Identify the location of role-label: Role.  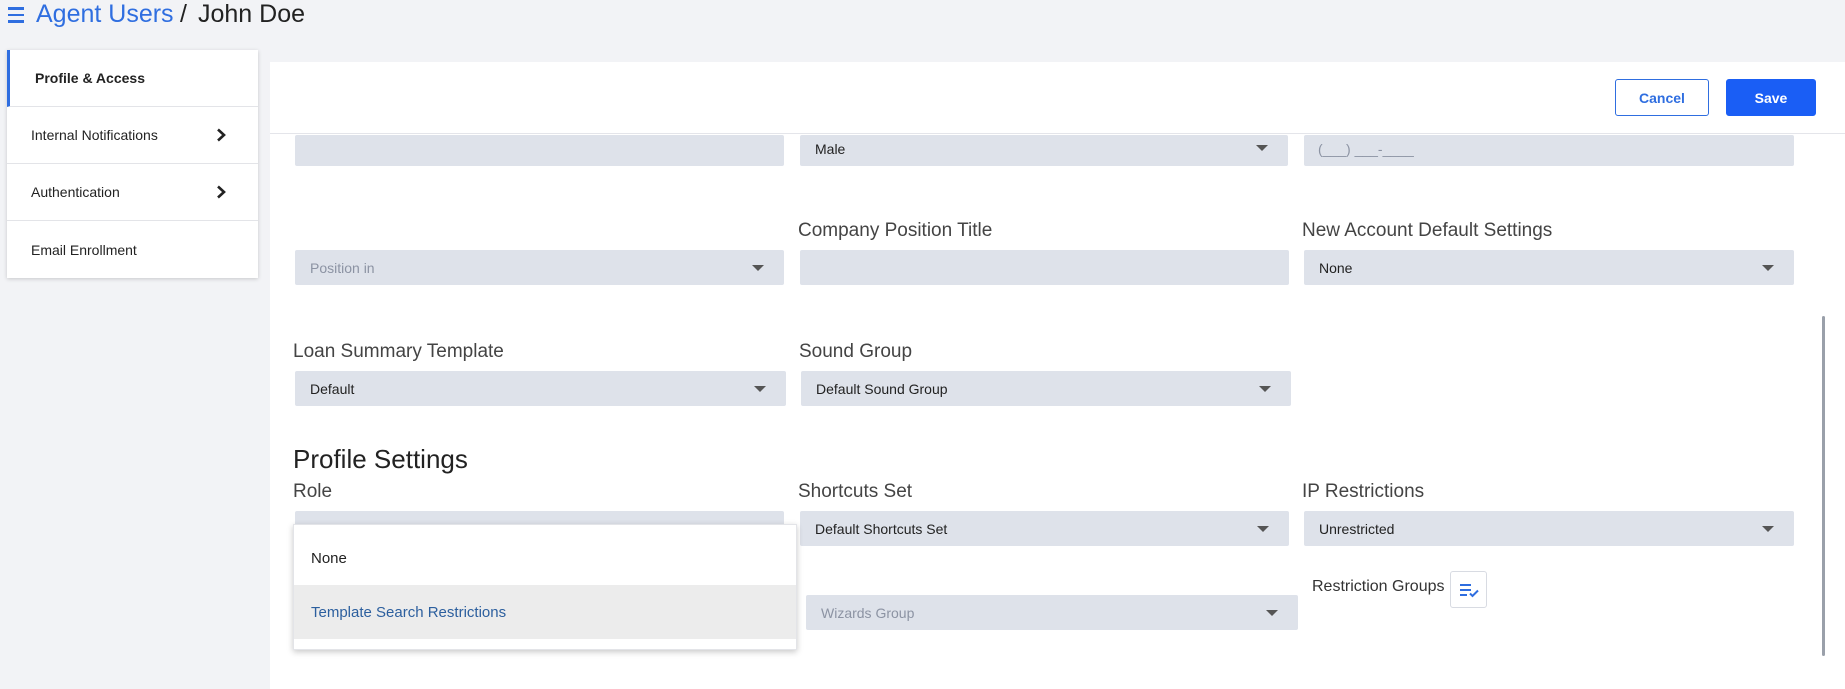
(313, 491).